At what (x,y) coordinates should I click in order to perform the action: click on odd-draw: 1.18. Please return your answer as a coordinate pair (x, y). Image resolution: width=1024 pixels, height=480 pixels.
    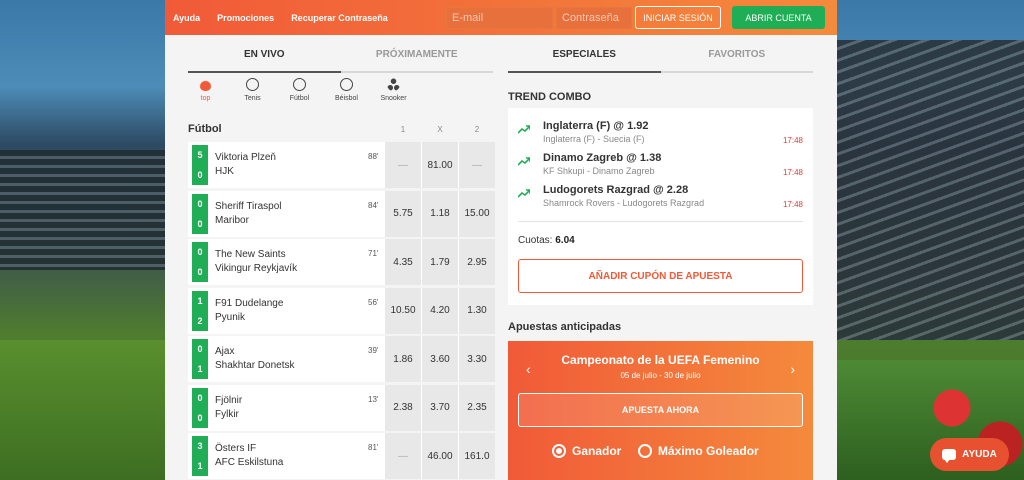
    Looking at the image, I should click on (440, 213).